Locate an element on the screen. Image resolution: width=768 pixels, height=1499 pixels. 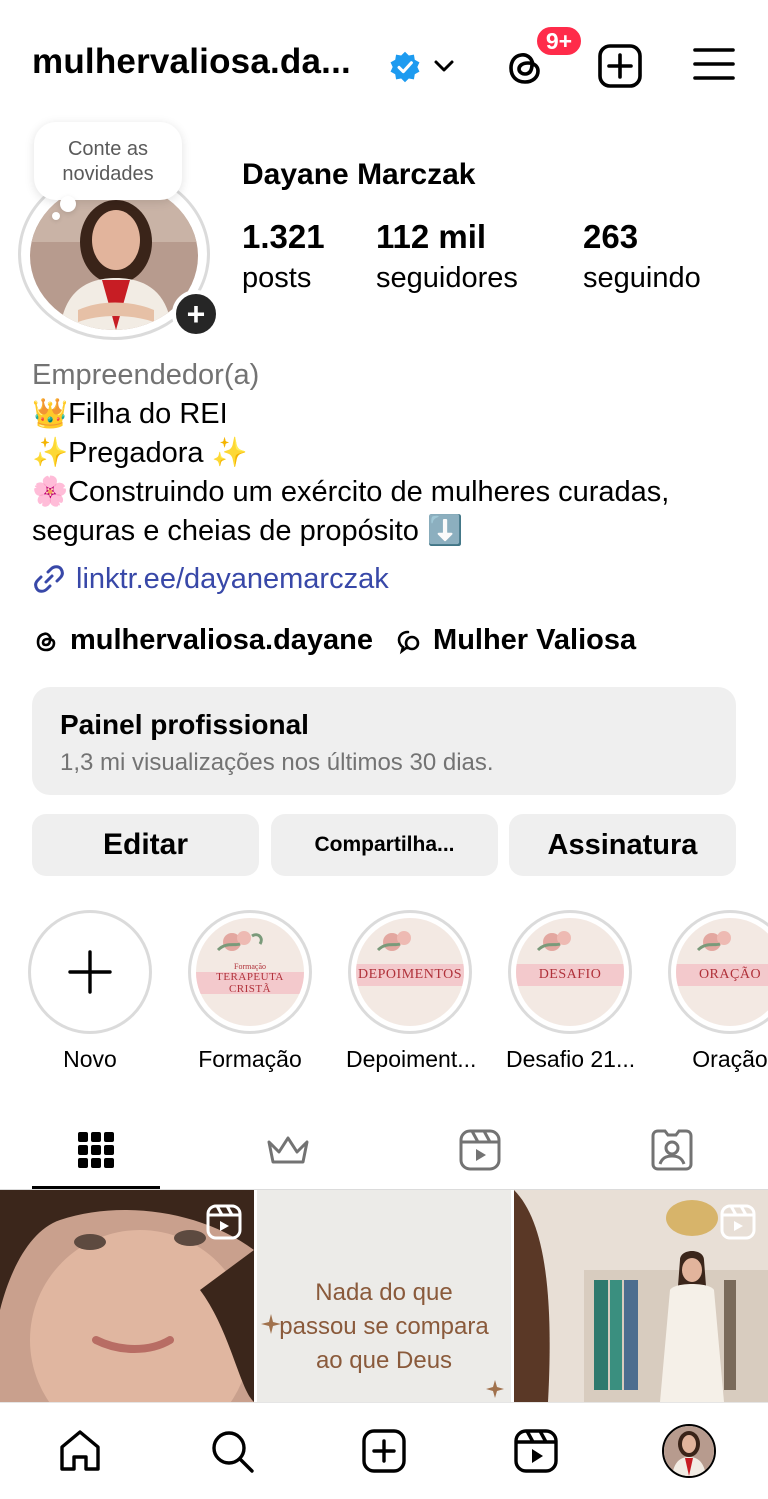
nav-profile-avatar is located at coordinates (689, 1451).